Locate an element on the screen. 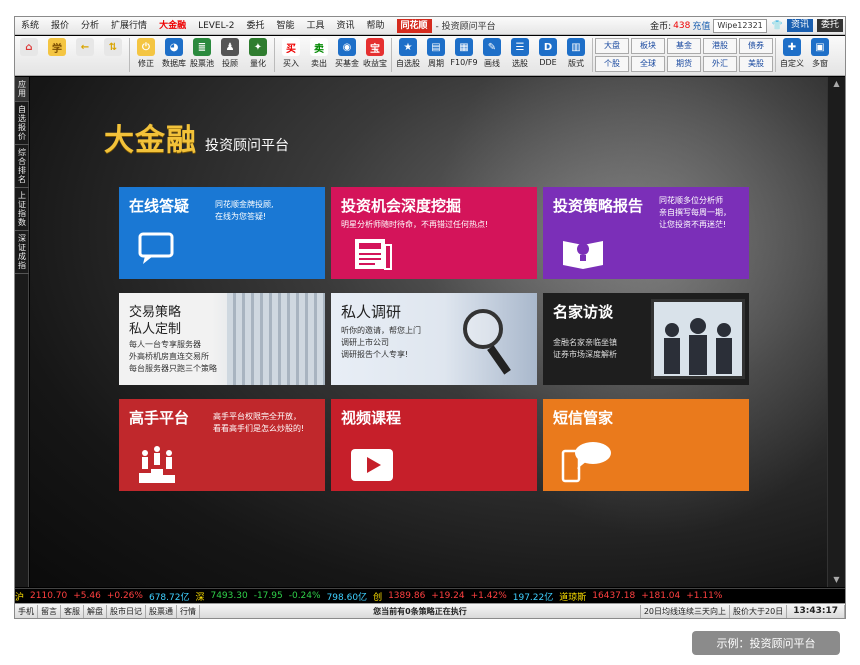  toolbar-label: 版式 is located at coordinates (576, 63).